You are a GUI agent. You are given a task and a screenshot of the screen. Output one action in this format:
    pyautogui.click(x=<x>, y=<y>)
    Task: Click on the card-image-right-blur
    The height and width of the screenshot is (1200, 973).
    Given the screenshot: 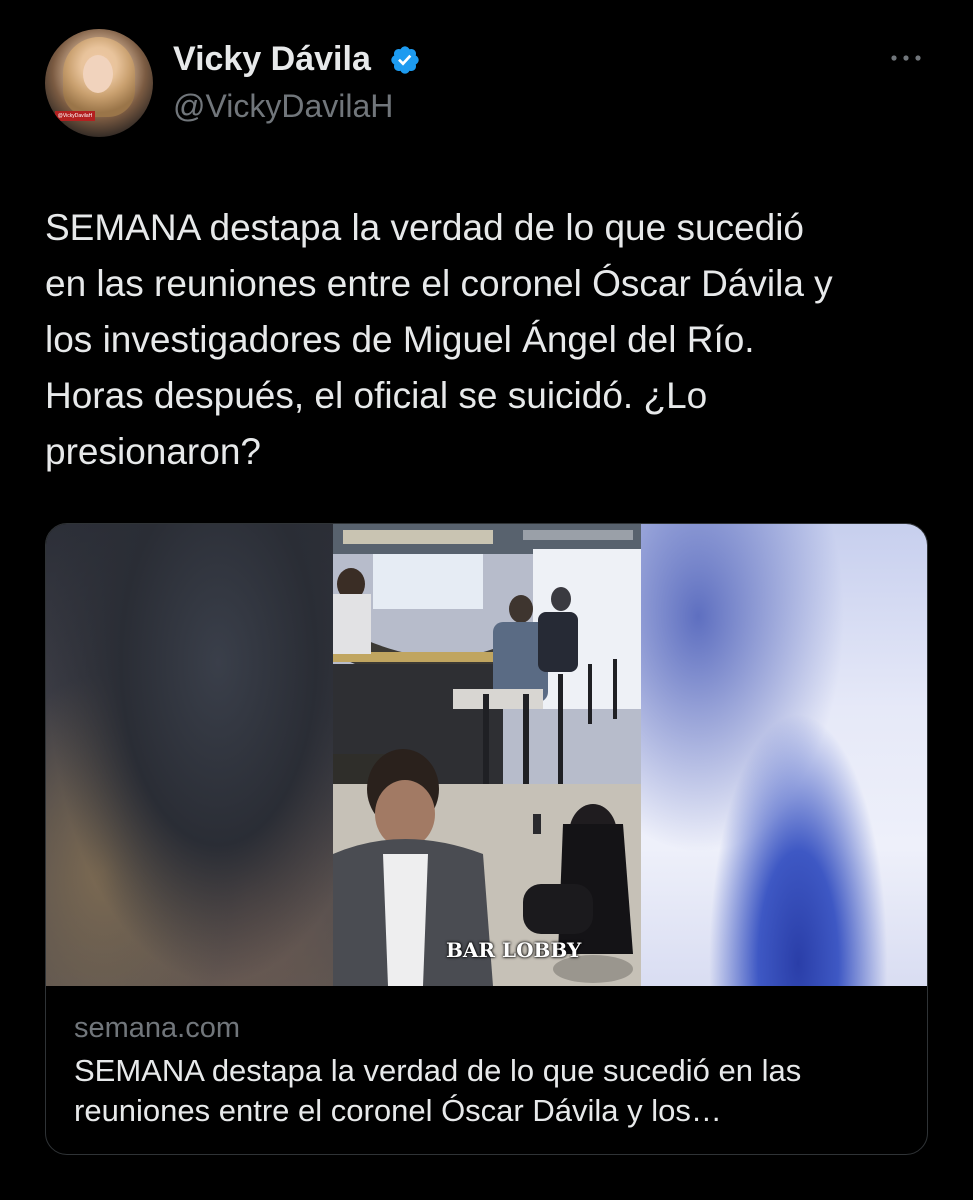 What is the action you would take?
    pyautogui.click(x=784, y=755)
    